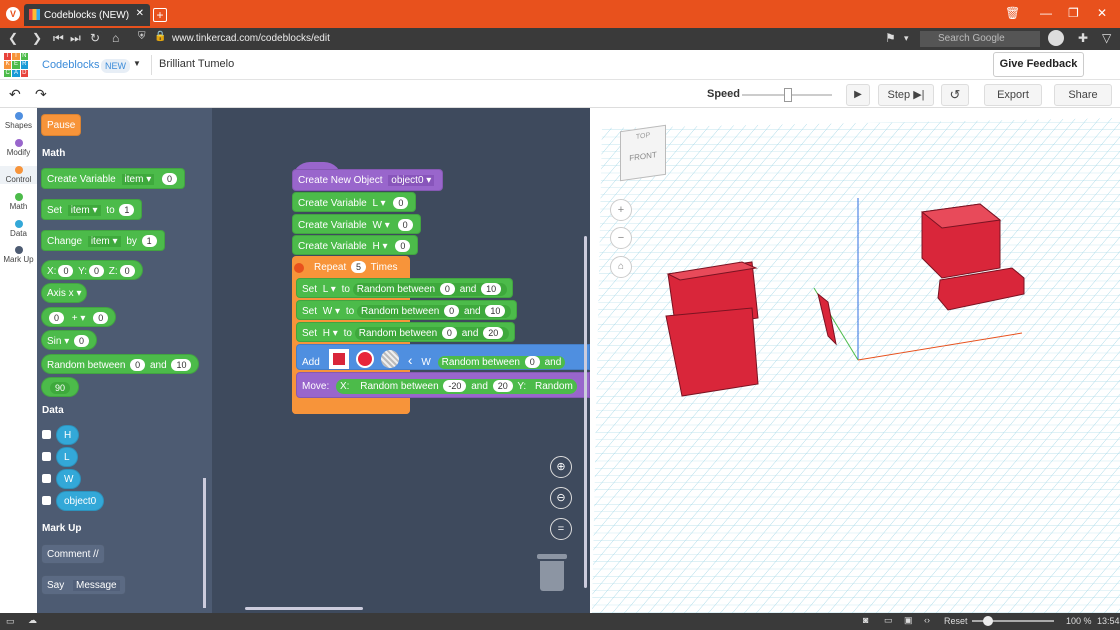 The height and width of the screenshot is (630, 1120). I want to click on minimize-icon: —, so click(1046, 13).